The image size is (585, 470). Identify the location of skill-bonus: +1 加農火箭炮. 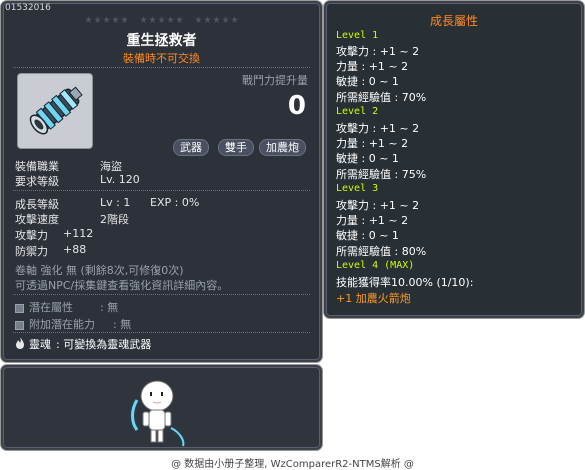
(373, 298).